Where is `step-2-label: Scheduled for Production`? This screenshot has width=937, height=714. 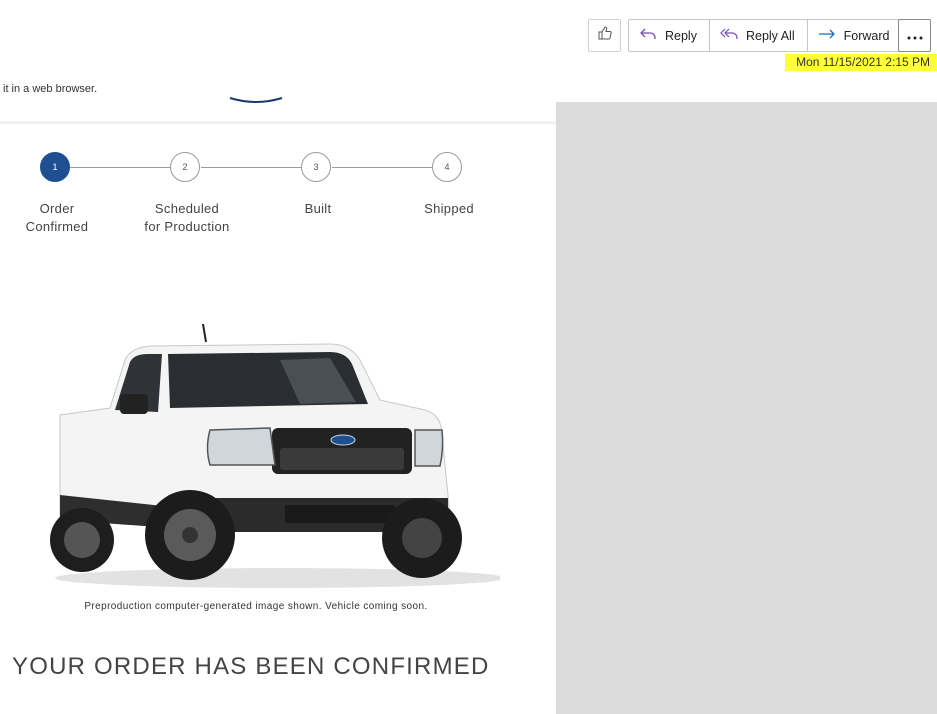
step-2-label: Scheduled for Production is located at coordinates (187, 217).